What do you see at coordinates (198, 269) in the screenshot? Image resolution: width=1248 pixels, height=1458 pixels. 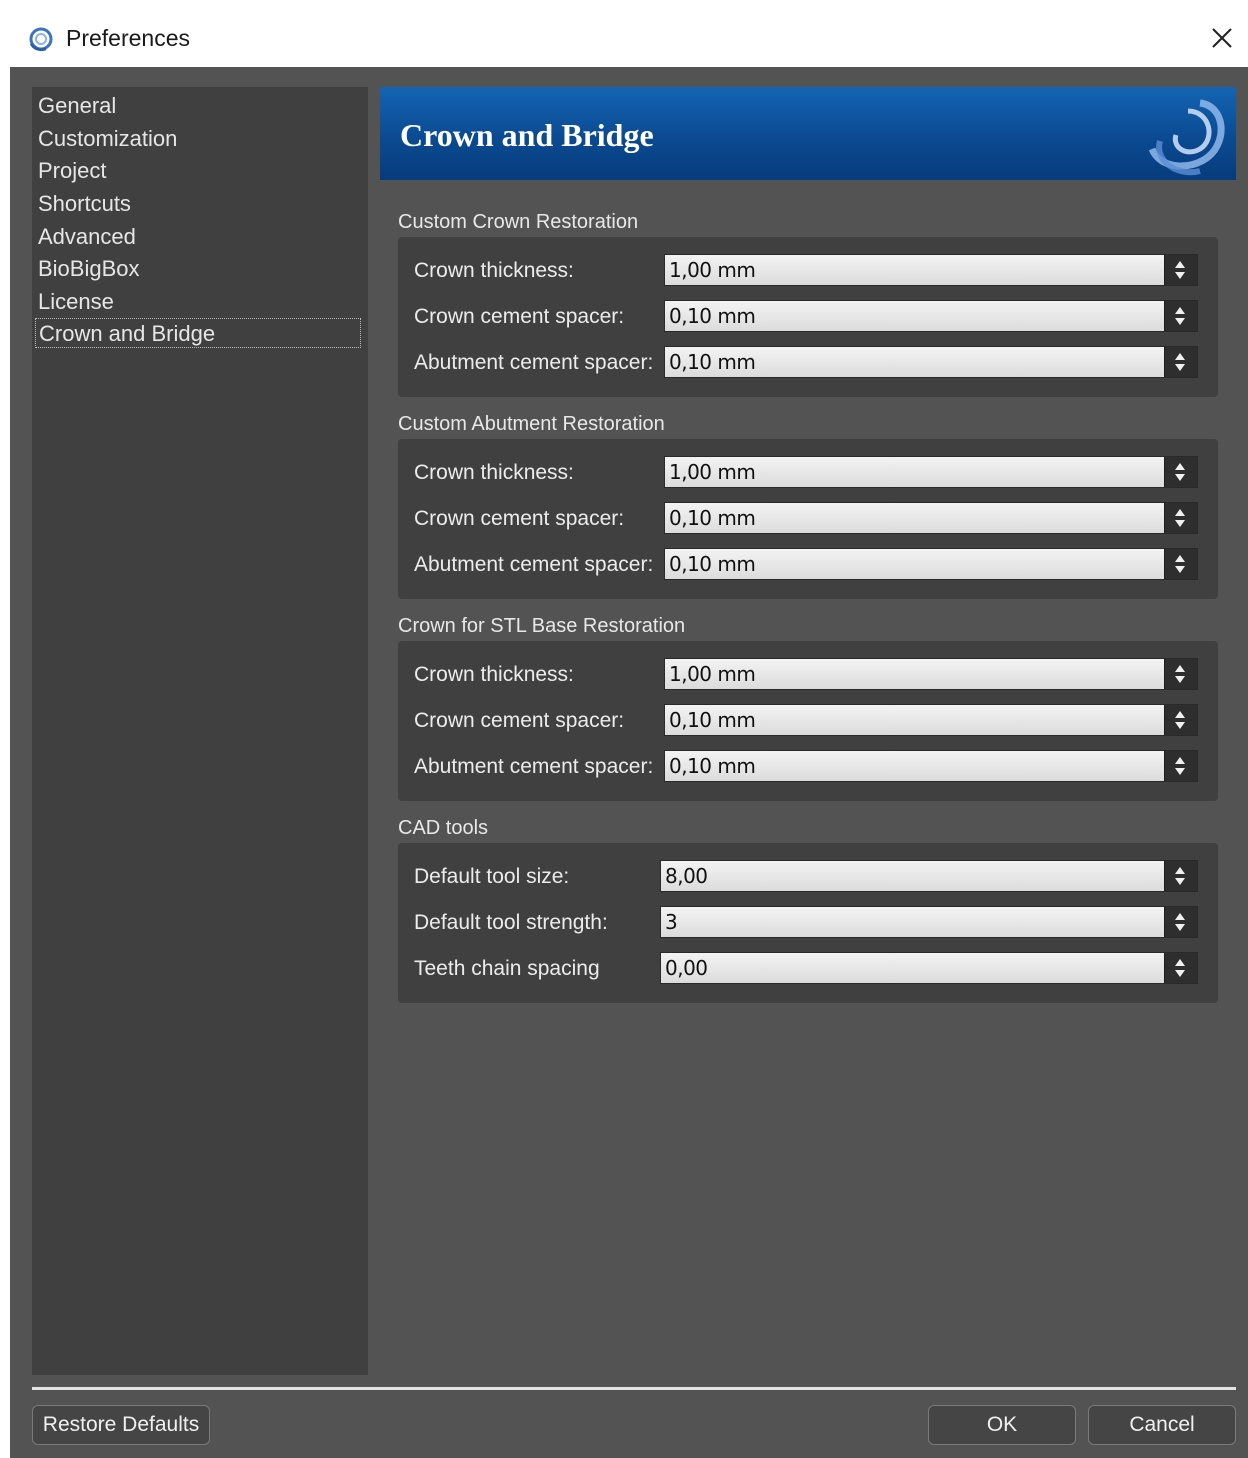 I see `sidebar-item-biobigbox: BioBigBox` at bounding box center [198, 269].